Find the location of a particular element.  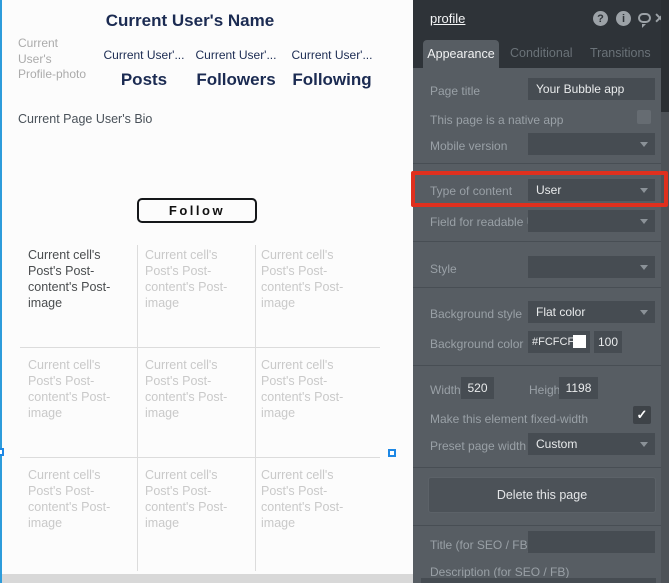

tab-appearance: Appearance is located at coordinates (461, 54).